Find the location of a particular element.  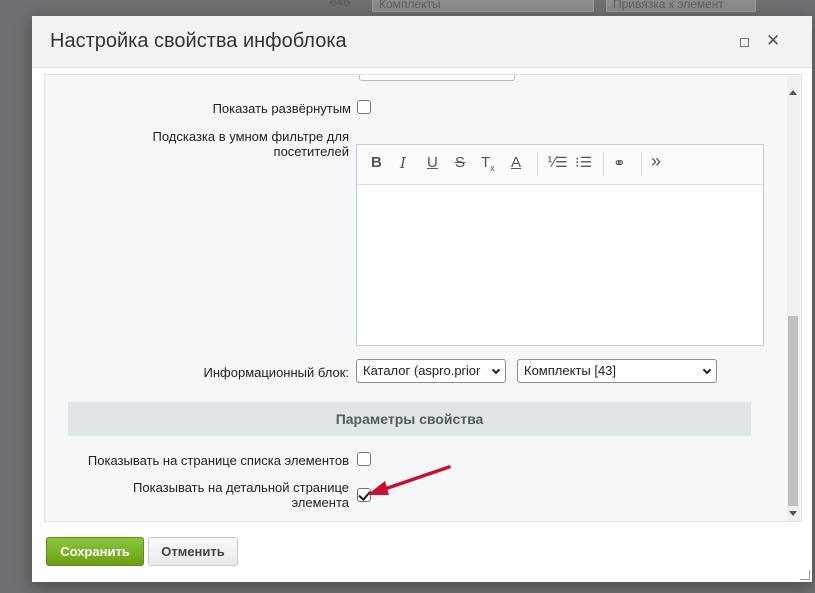

maximize-icon is located at coordinates (744, 42).